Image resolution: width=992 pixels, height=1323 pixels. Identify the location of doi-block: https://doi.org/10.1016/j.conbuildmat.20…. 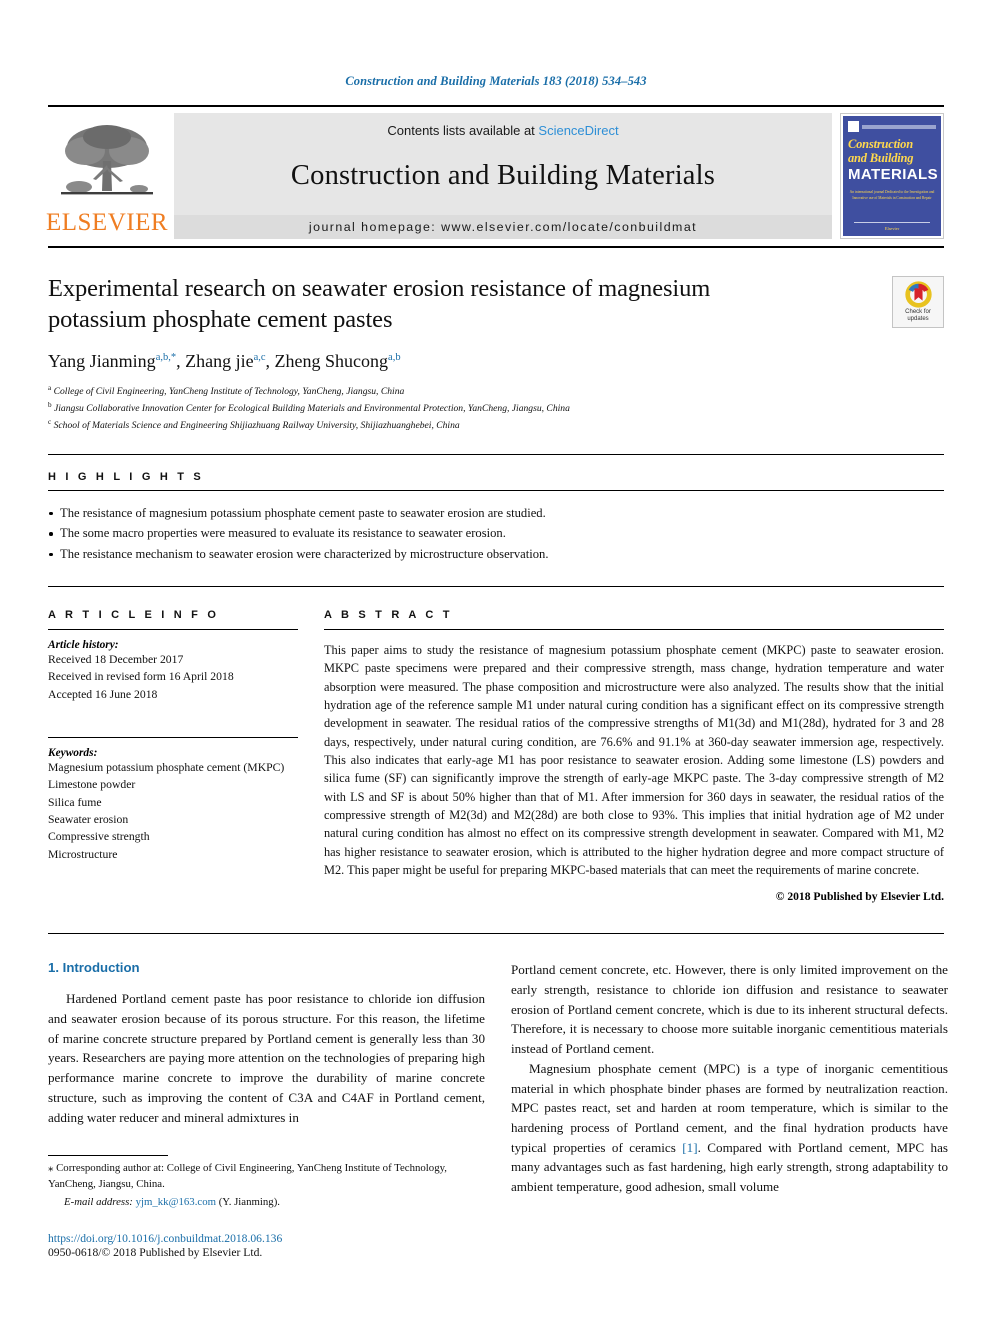
(266, 1245).